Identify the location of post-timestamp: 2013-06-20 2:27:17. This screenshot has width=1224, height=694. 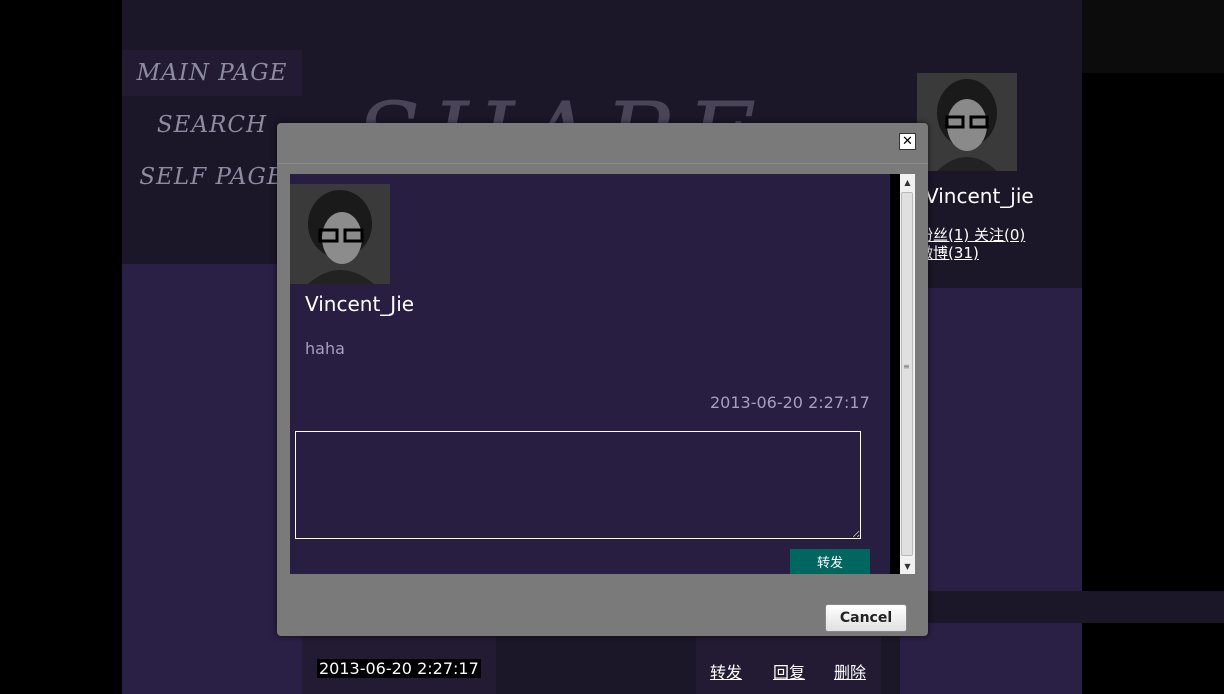
(790, 402).